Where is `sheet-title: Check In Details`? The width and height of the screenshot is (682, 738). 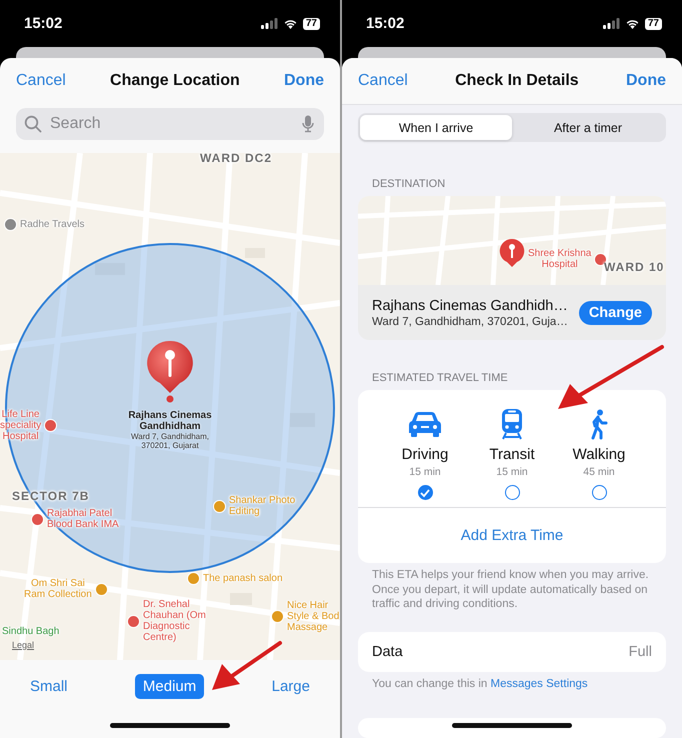 sheet-title: Check In Details is located at coordinates (517, 81).